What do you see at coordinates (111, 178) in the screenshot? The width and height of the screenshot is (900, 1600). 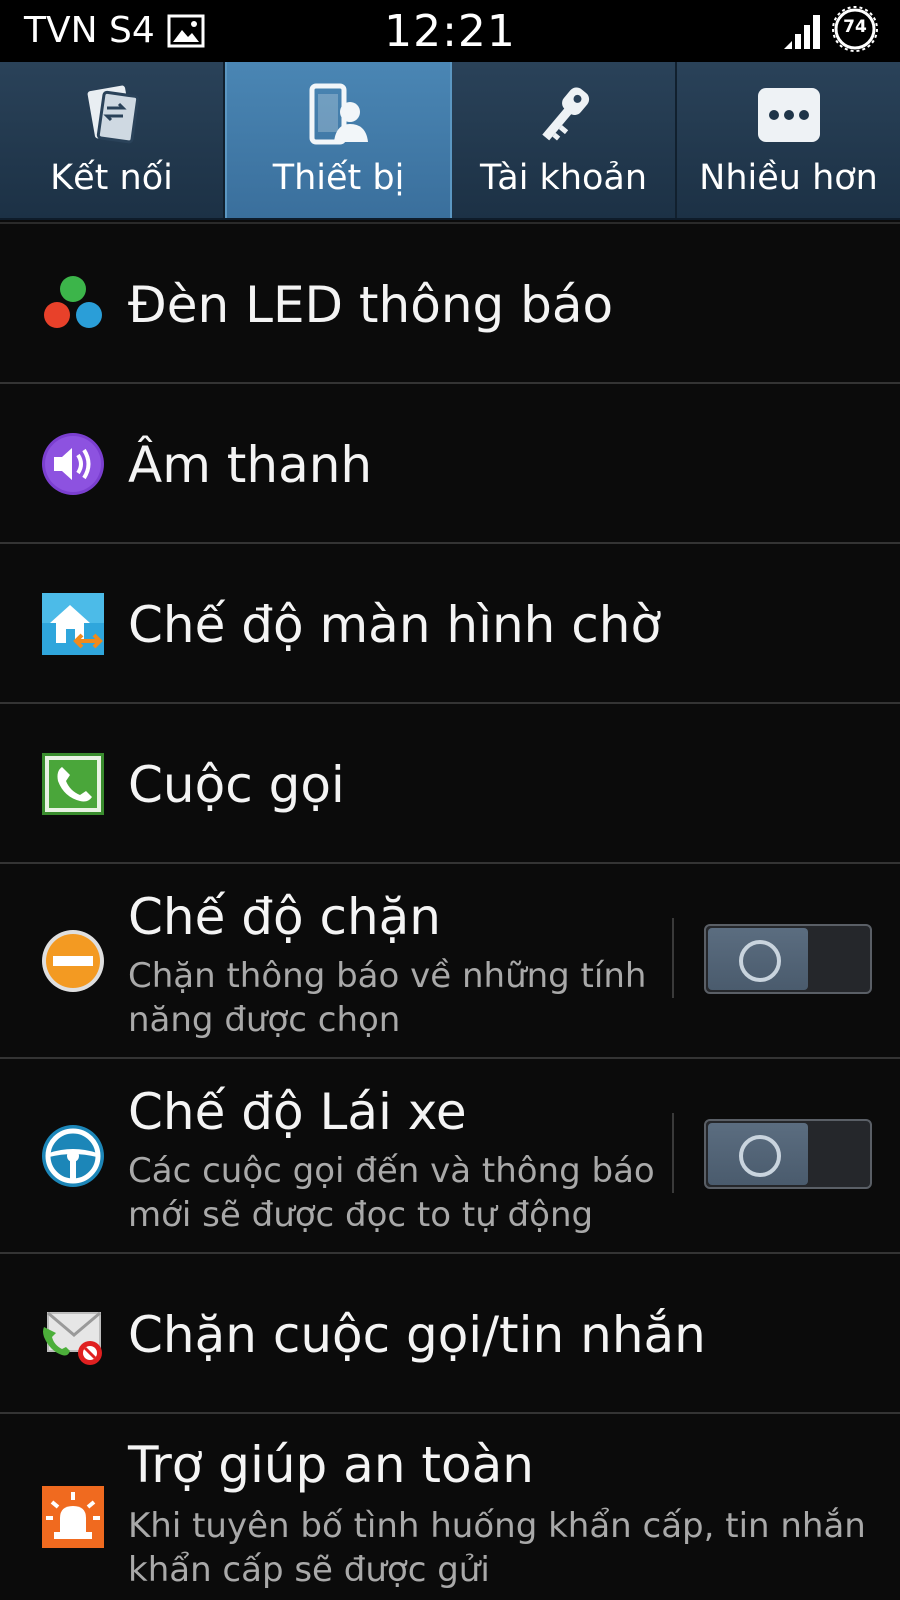 I see `tab-label: Kết nối` at bounding box center [111, 178].